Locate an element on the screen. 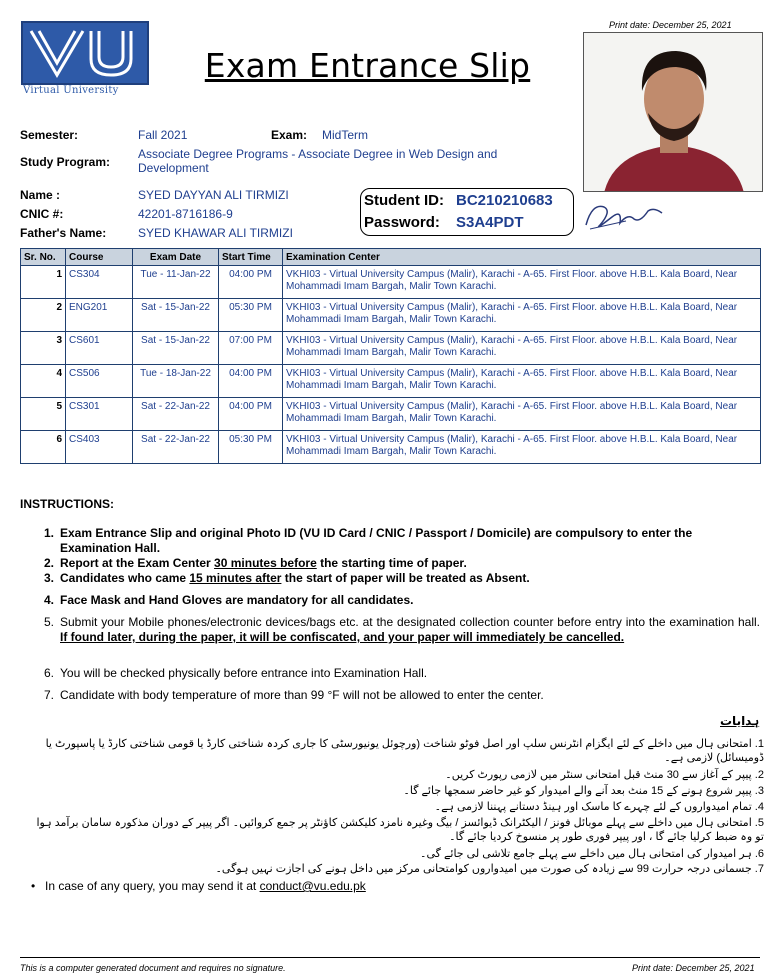 This screenshot has width=778, height=975. cnic-value: 42201-8716186-9 is located at coordinates (185, 214).